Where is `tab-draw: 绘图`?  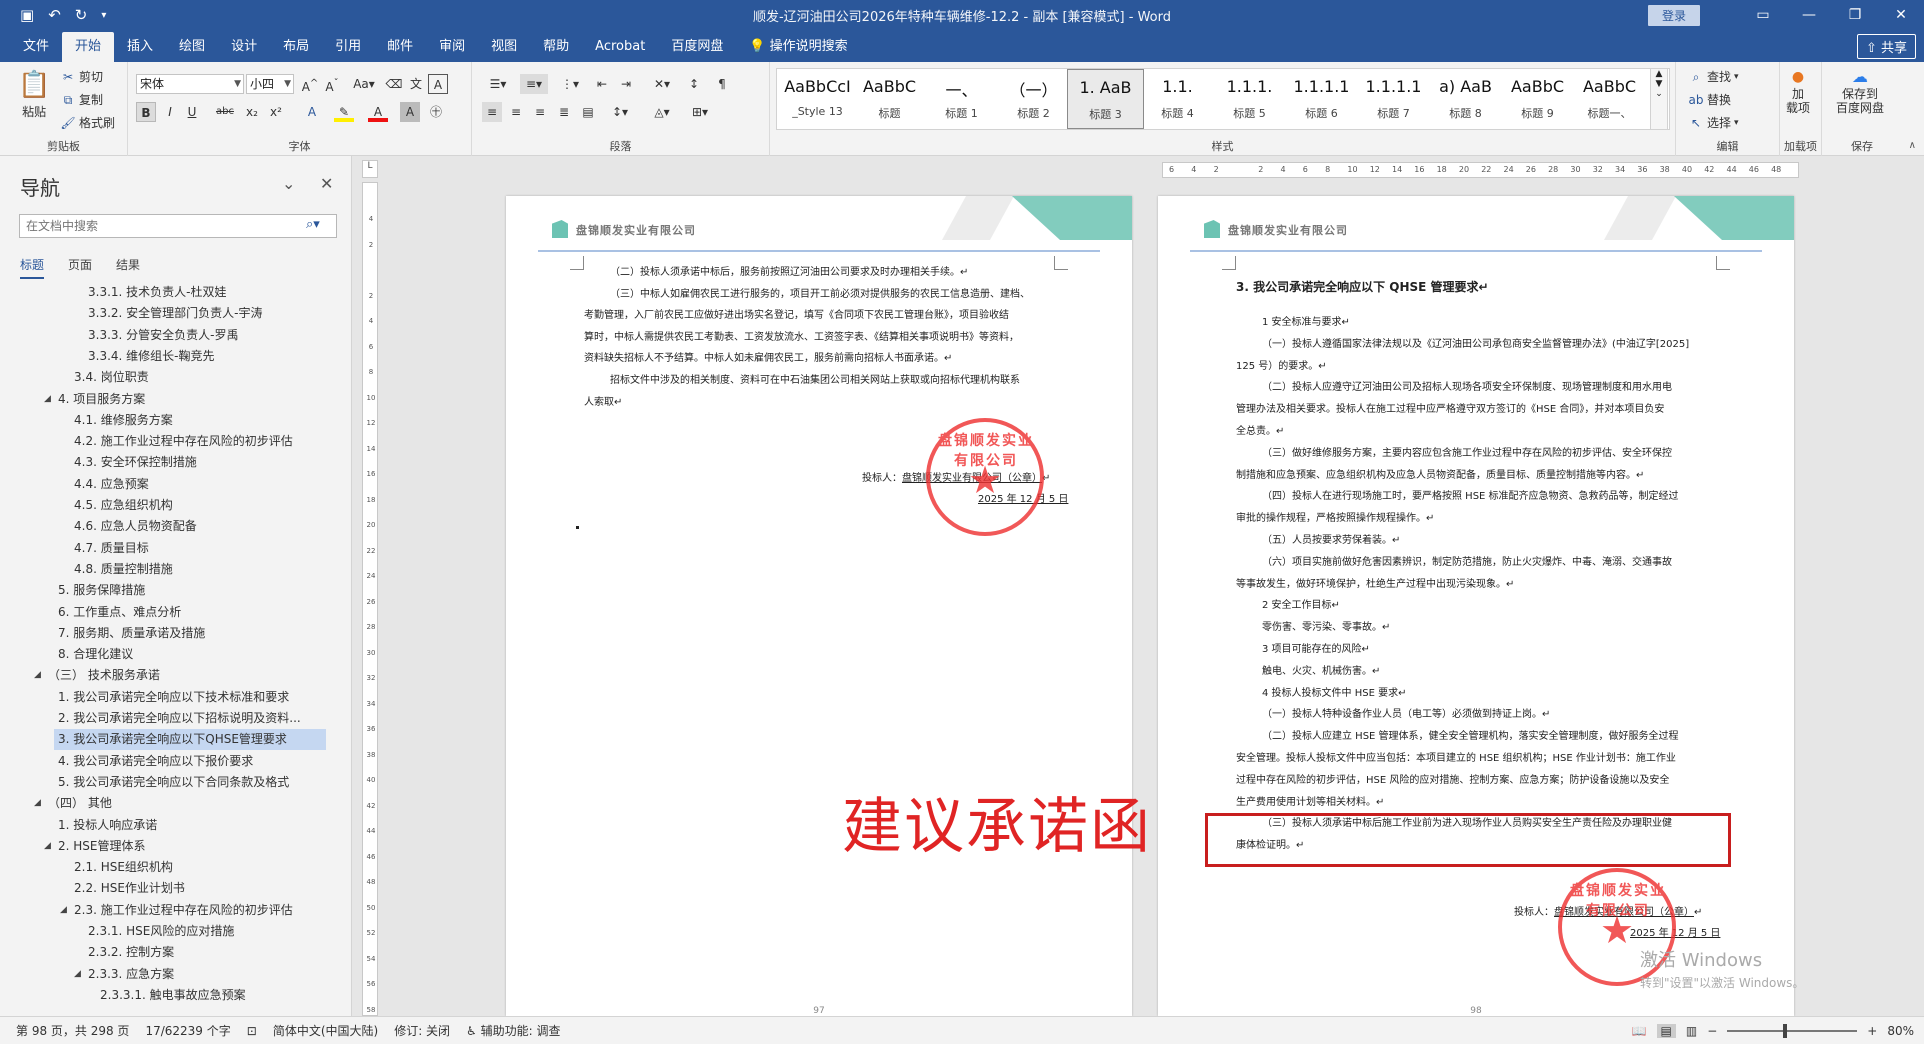 tab-draw: 绘图 is located at coordinates (192, 47).